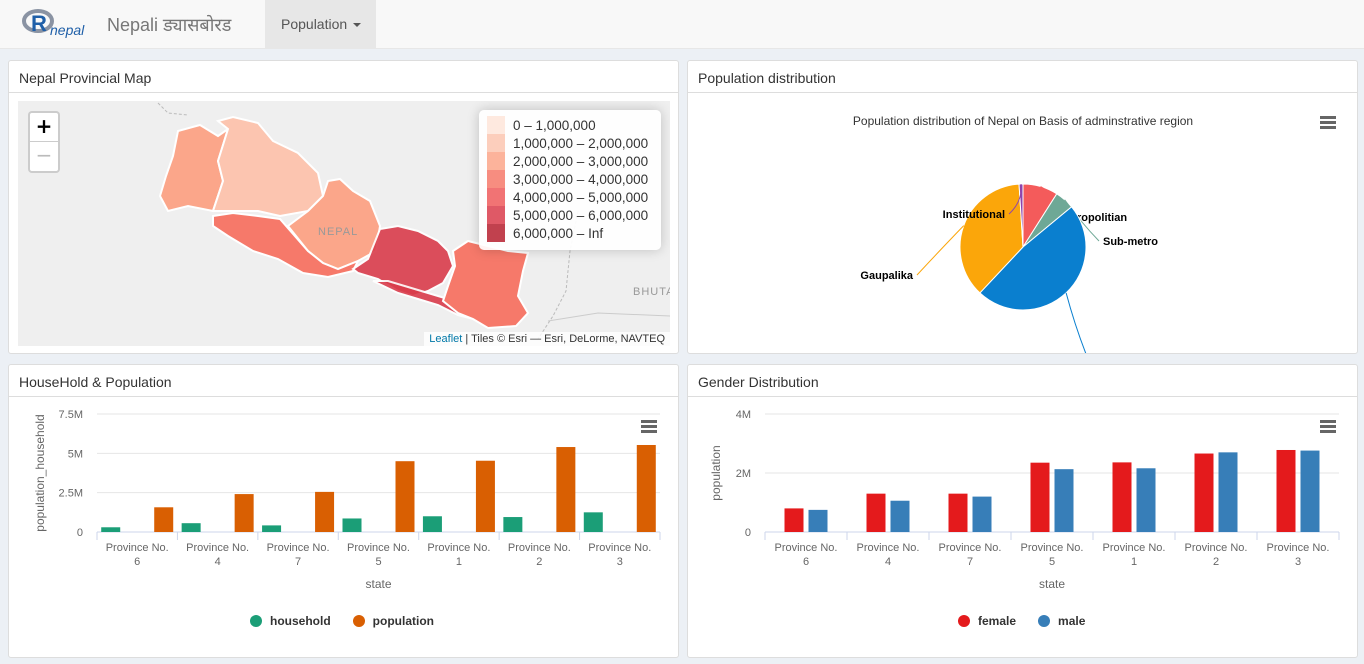  What do you see at coordinates (1022, 77) in the screenshot?
I see `pie-panel-title: Population distribution` at bounding box center [1022, 77].